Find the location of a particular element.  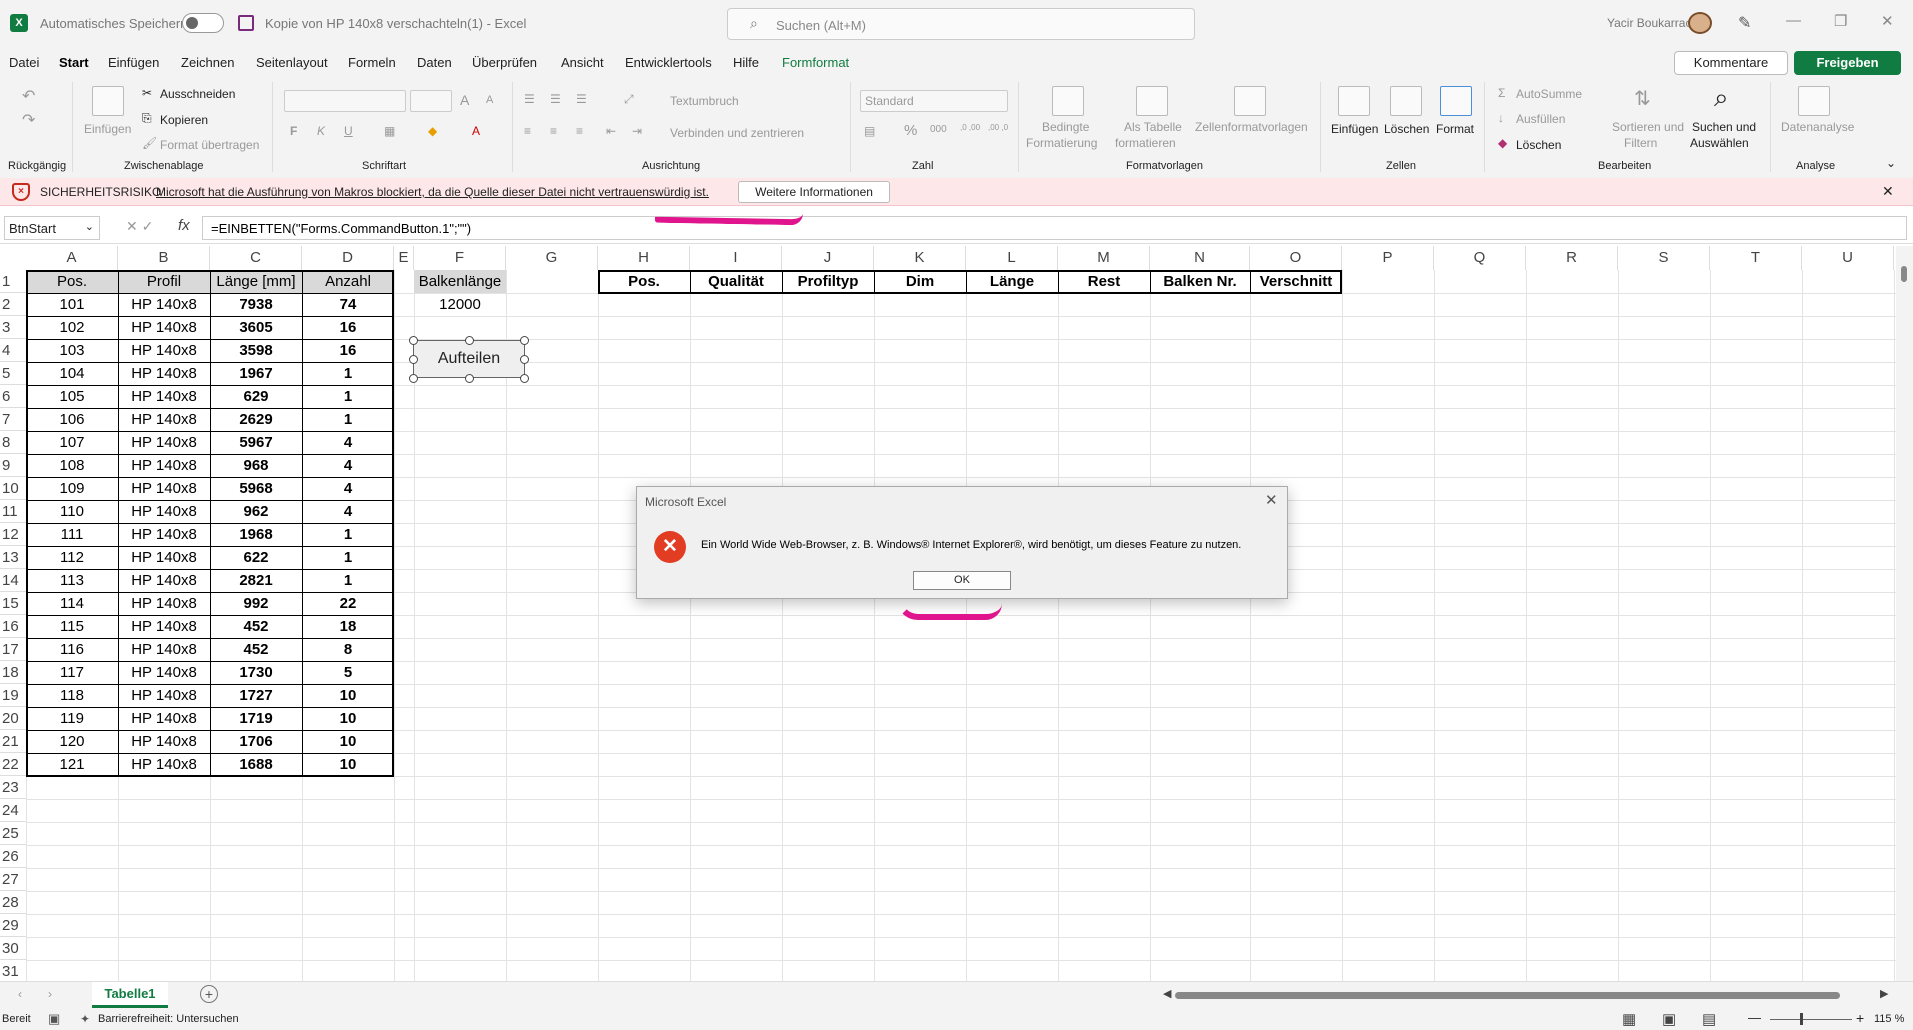

column-header: D is located at coordinates (348, 258).